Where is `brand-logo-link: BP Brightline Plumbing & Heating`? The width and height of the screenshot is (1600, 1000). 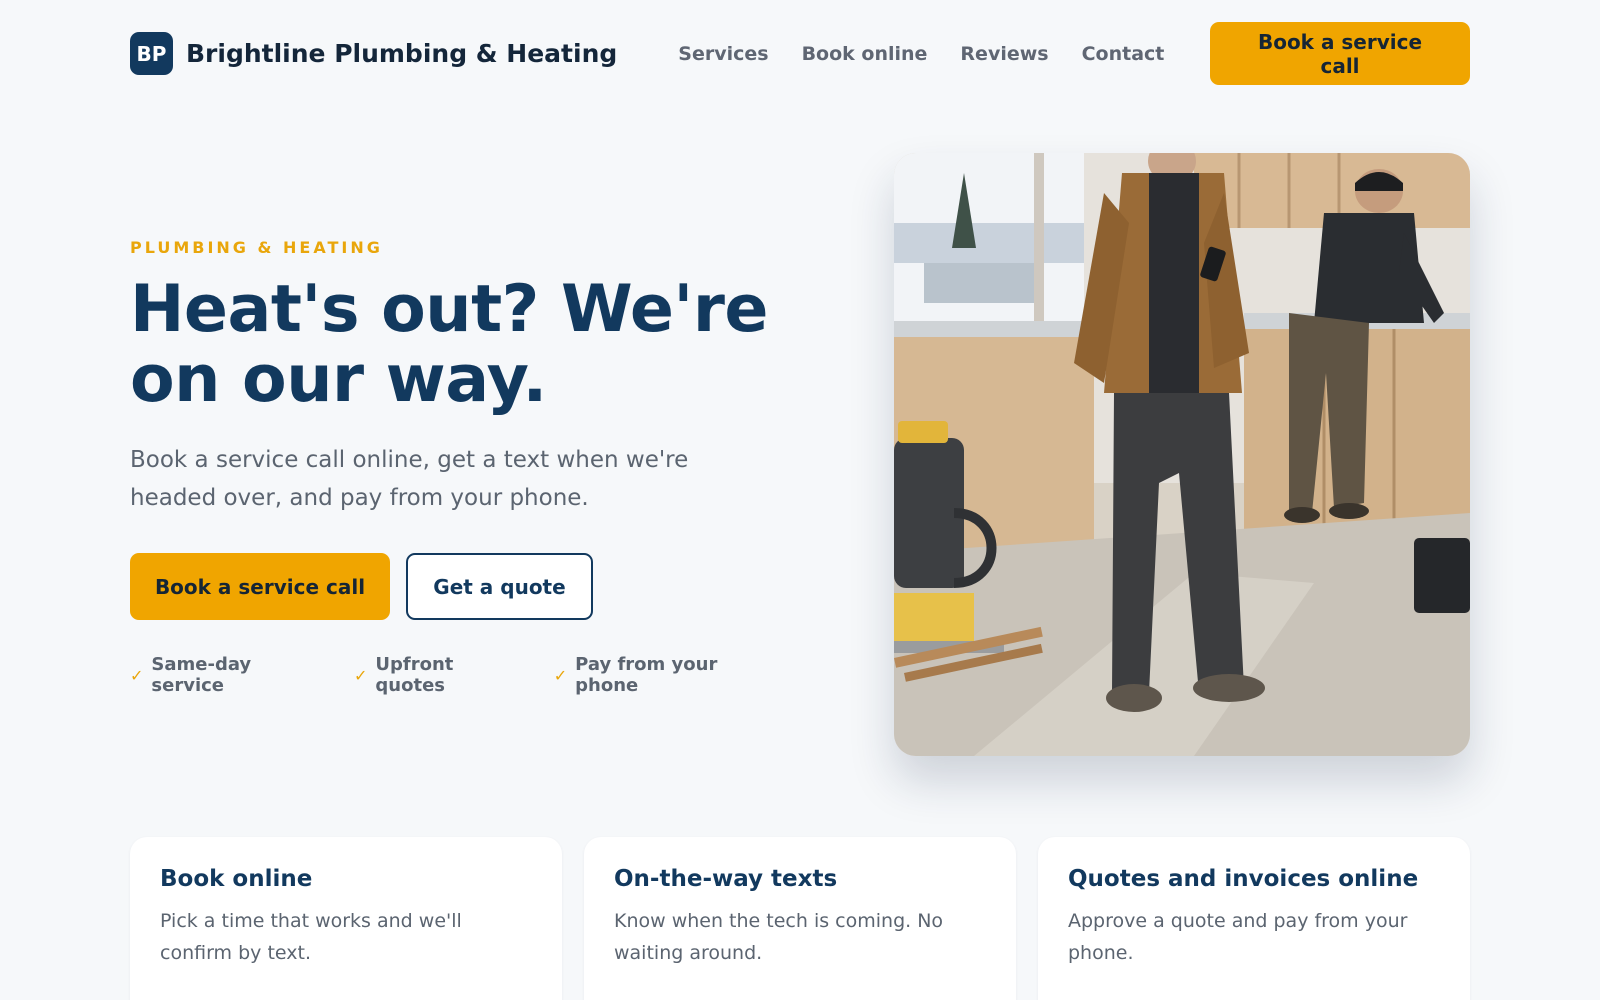
brand-logo-link: BP Brightline Plumbing & Heating is located at coordinates (373, 53).